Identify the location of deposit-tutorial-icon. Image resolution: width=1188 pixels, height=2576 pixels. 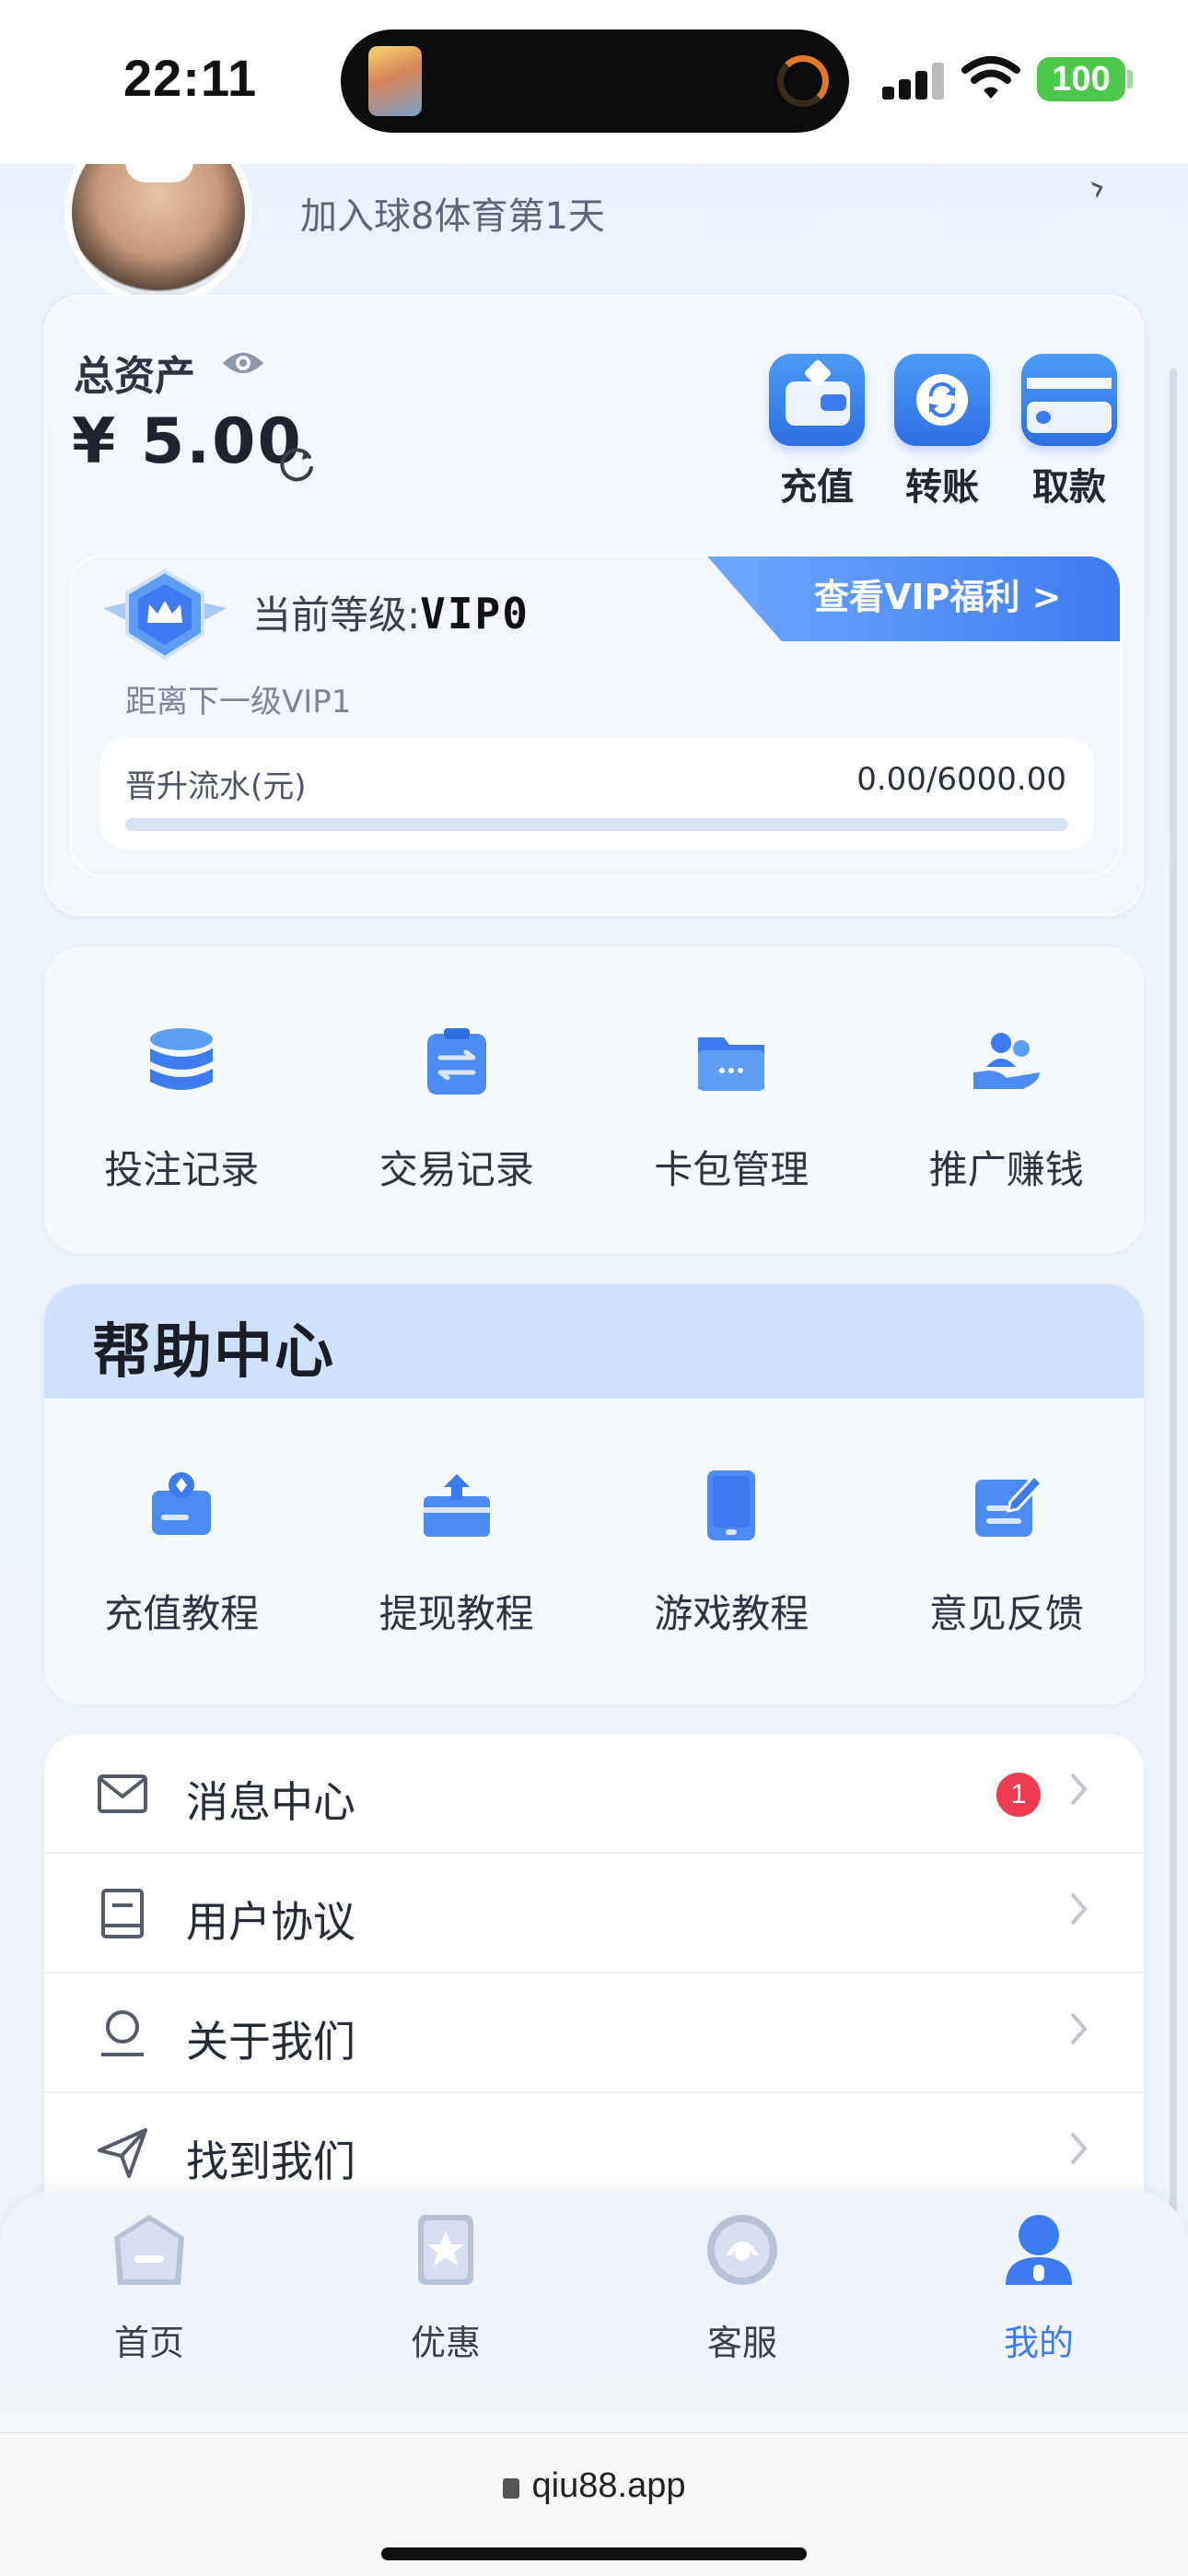
(182, 1503).